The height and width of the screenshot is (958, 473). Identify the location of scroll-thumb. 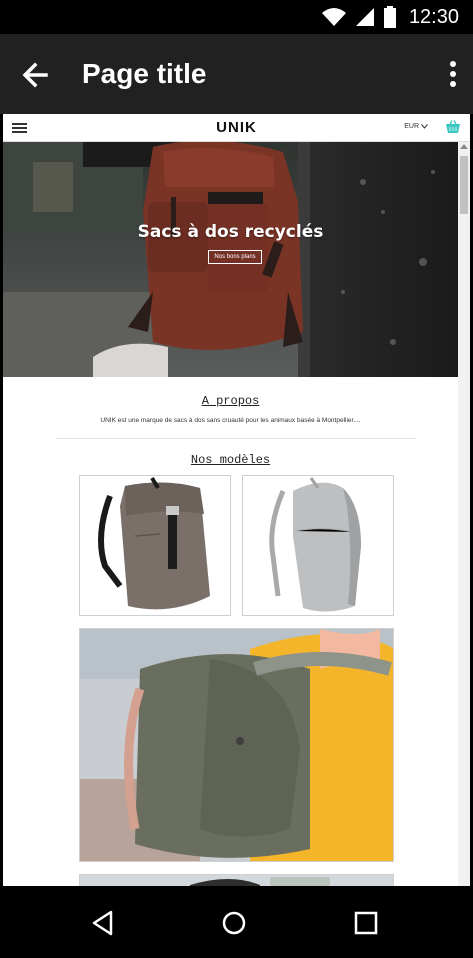
(464, 185).